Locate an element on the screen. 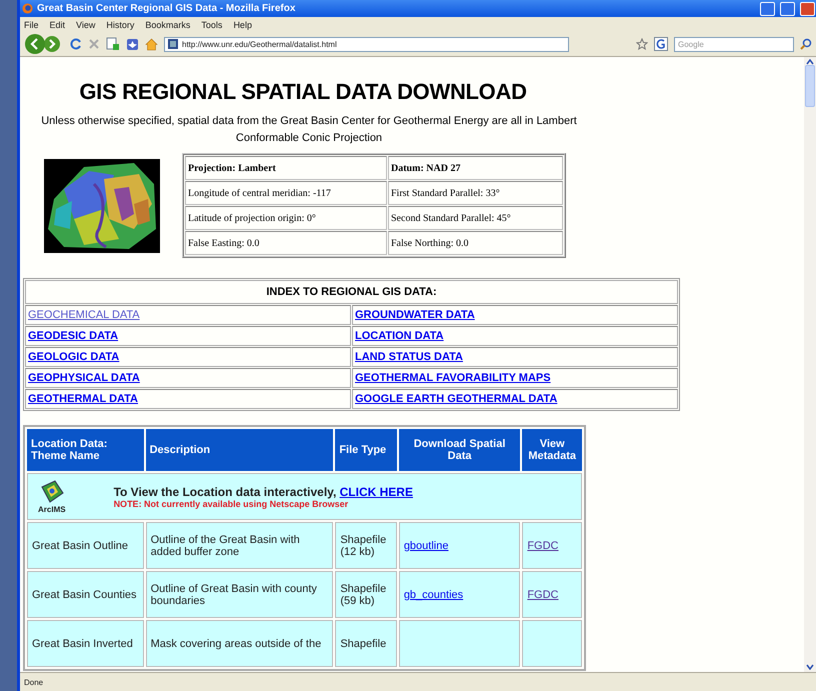  reload-icon is located at coordinates (76, 44).